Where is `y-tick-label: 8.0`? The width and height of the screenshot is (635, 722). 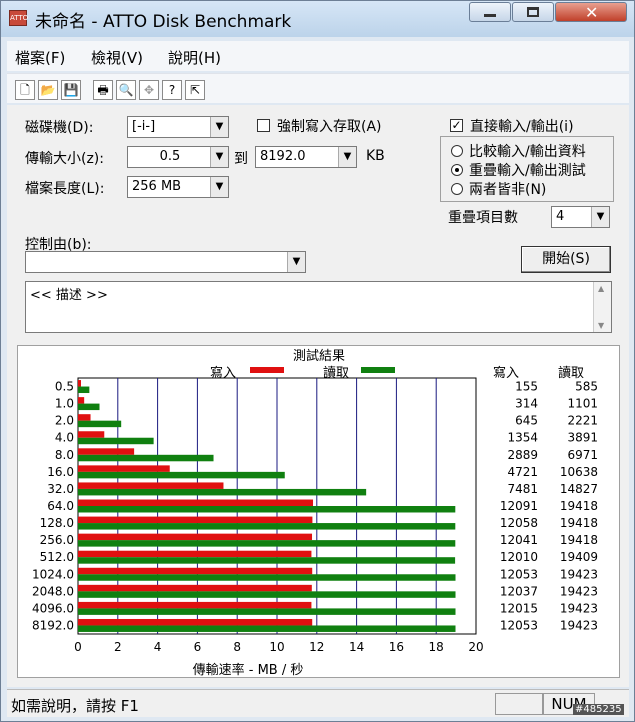
y-tick-label: 8.0 is located at coordinates (64, 455).